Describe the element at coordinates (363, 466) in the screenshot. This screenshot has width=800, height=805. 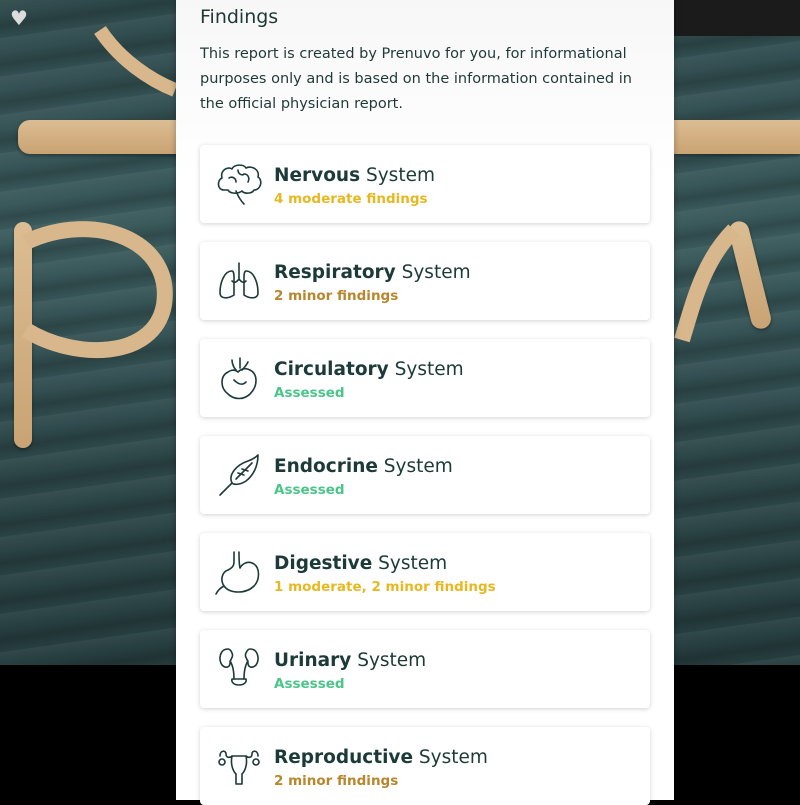
I see `system-name: Endocrine System` at that location.